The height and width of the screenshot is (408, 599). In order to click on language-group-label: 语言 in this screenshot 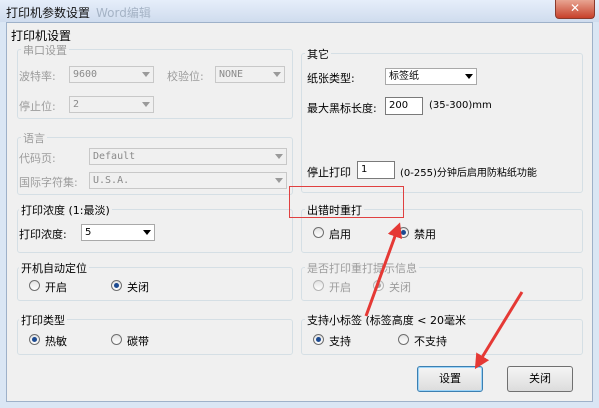, I will do `click(34, 138)`.